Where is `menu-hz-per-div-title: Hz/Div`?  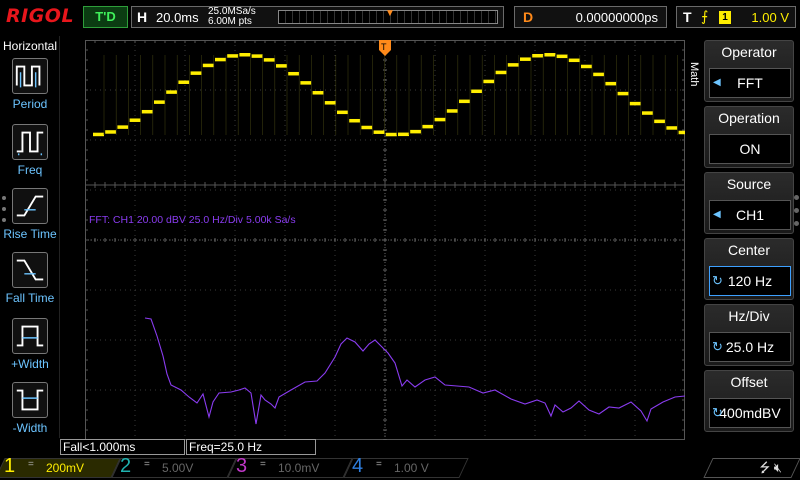 menu-hz-per-div-title: Hz/Div is located at coordinates (749, 316).